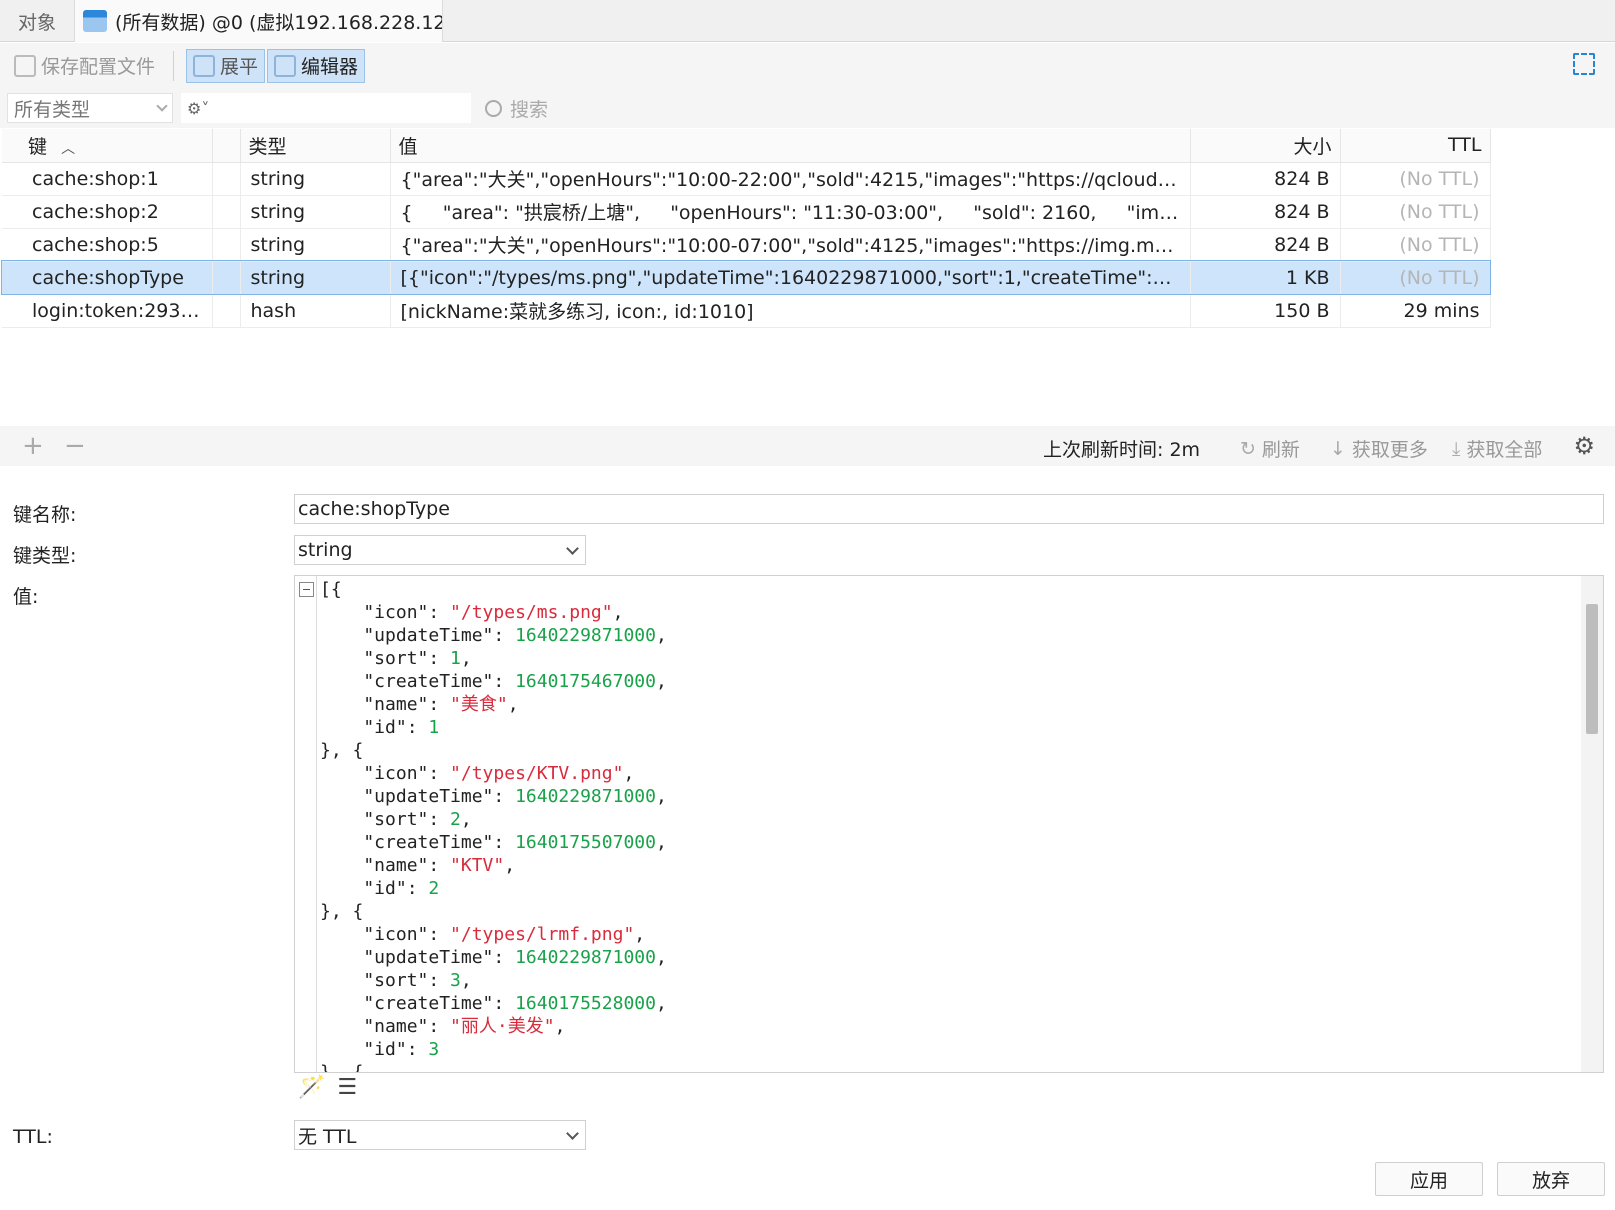  What do you see at coordinates (331, 589) in the screenshot?
I see `code-line: [{` at bounding box center [331, 589].